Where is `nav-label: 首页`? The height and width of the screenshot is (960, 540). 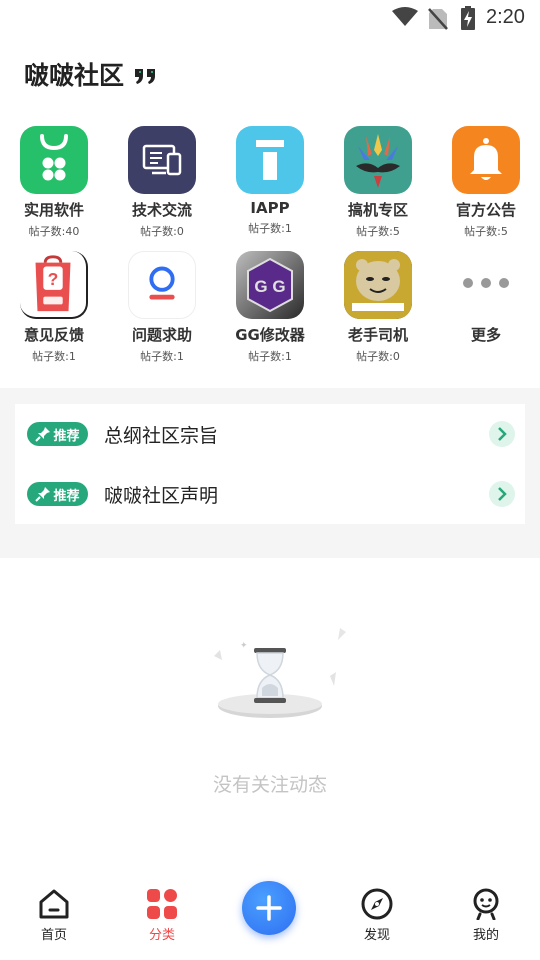 nav-label: 首页 is located at coordinates (53, 935).